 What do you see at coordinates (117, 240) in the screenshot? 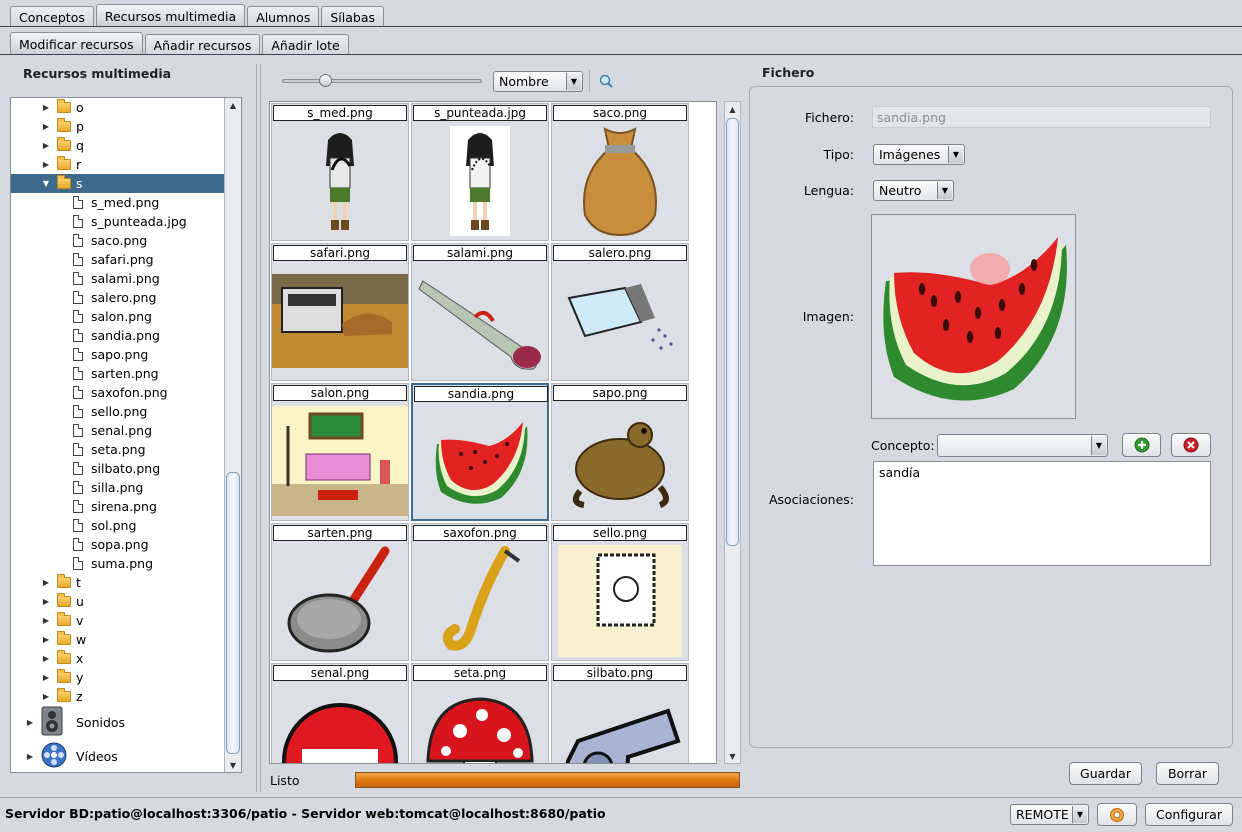
I see `tree-file: saco.png` at bounding box center [117, 240].